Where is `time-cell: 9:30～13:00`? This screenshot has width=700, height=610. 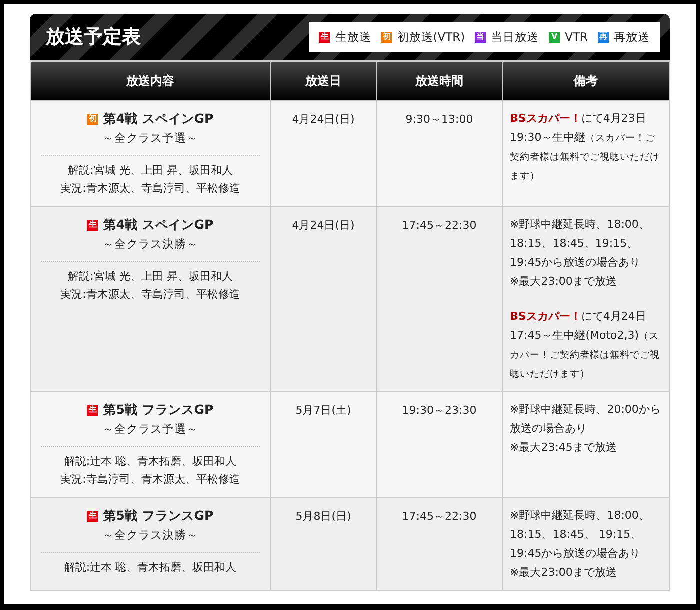 time-cell: 9:30～13:00 is located at coordinates (439, 153).